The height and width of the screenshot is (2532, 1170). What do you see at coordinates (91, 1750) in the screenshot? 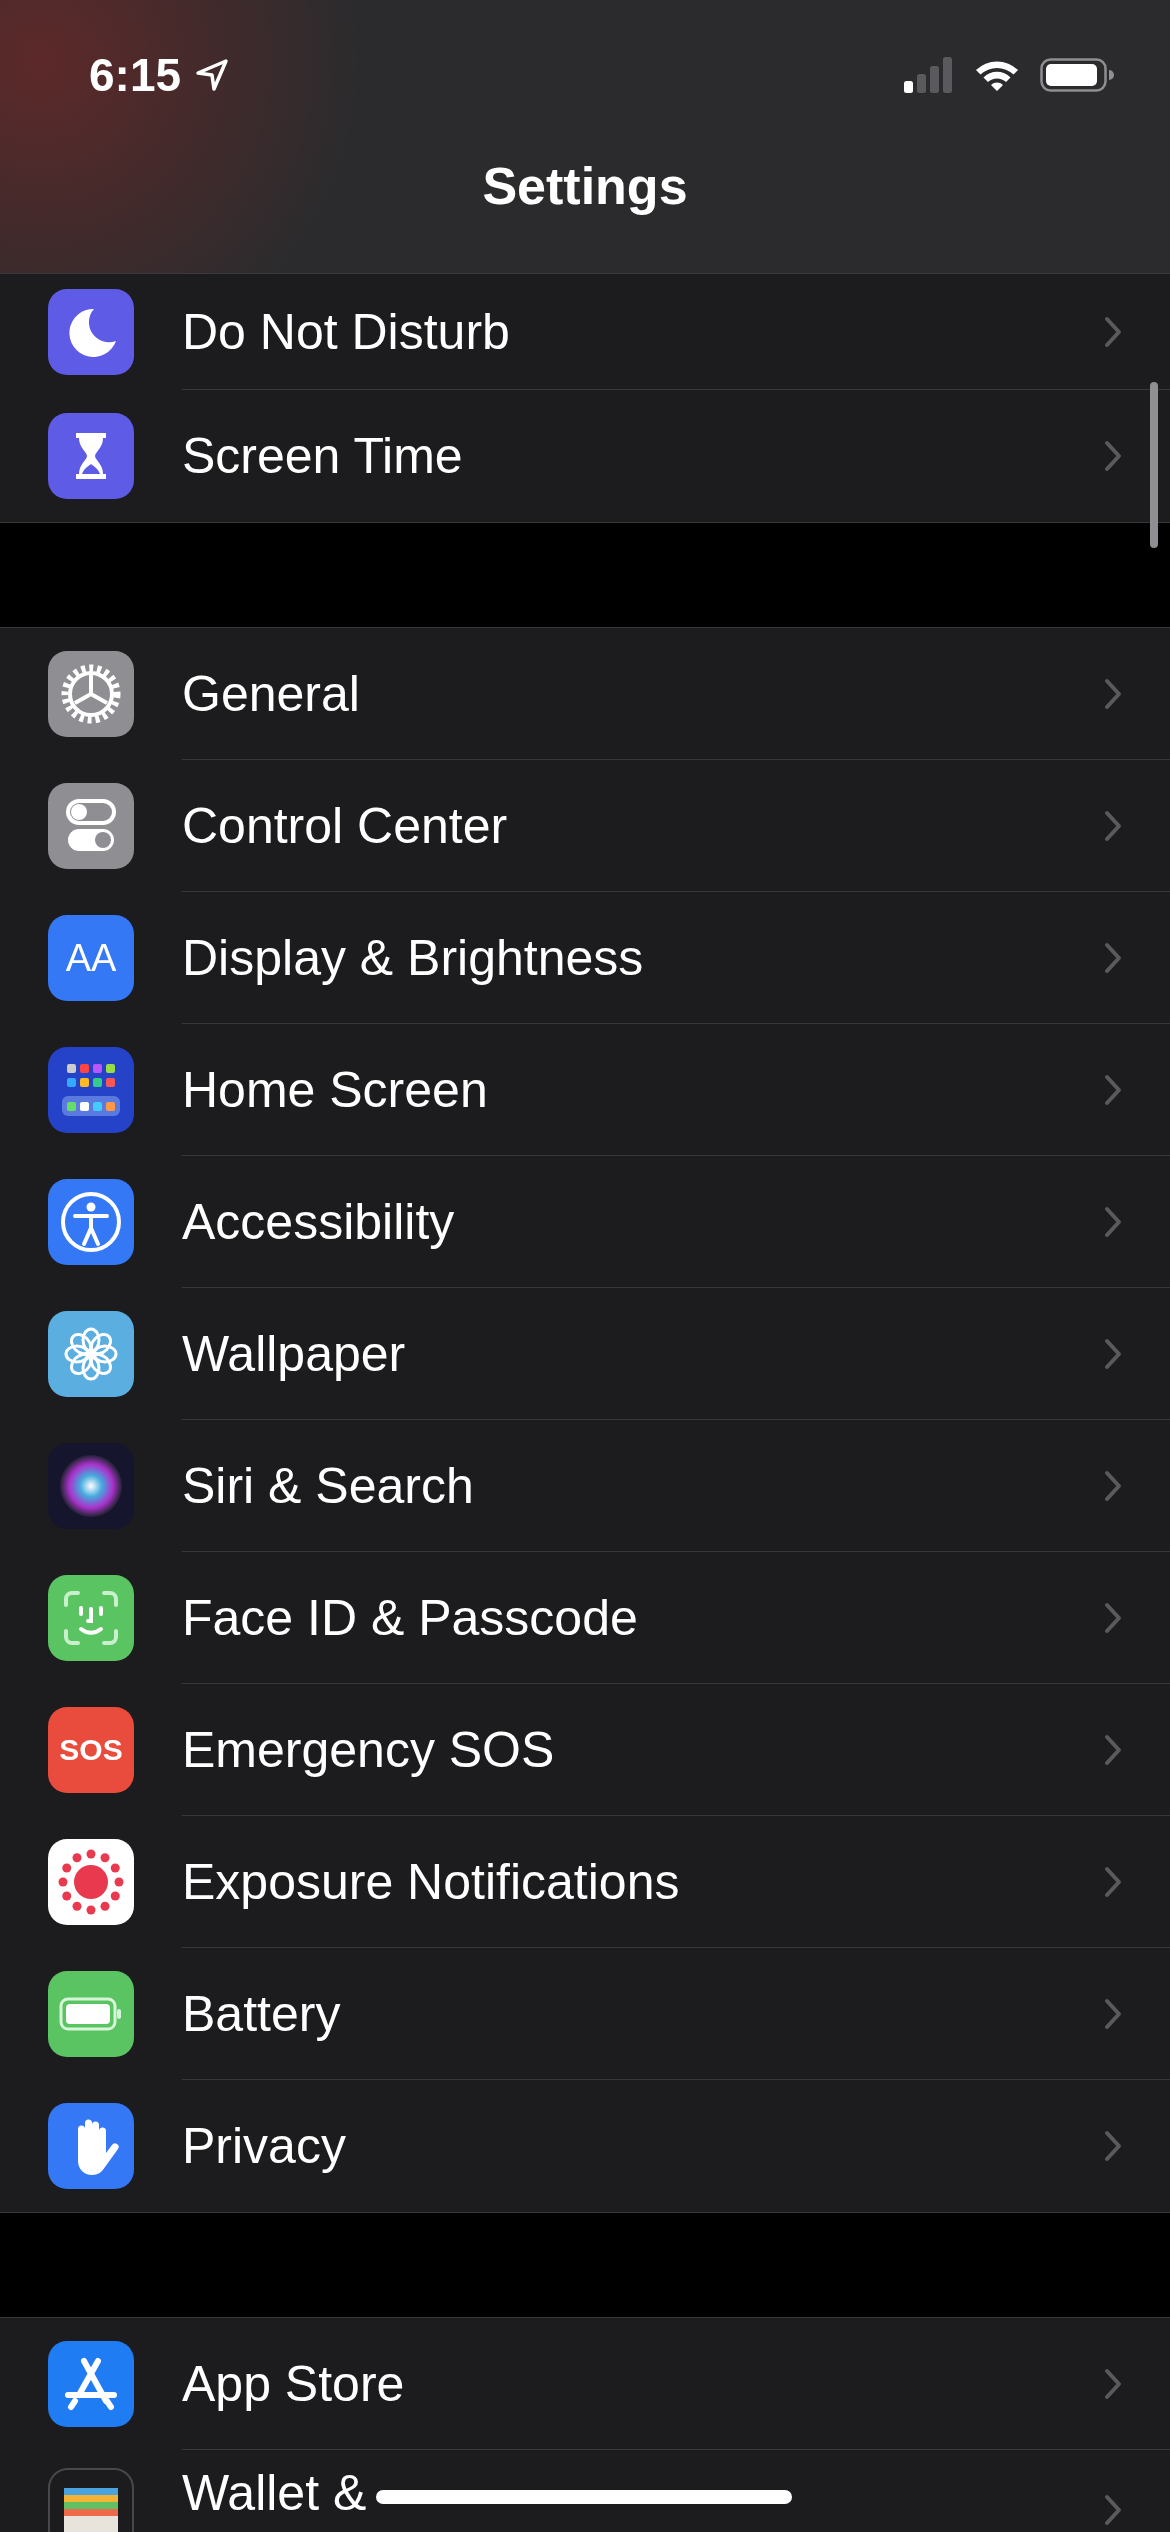
I see `sos-icon: SOS` at bounding box center [91, 1750].